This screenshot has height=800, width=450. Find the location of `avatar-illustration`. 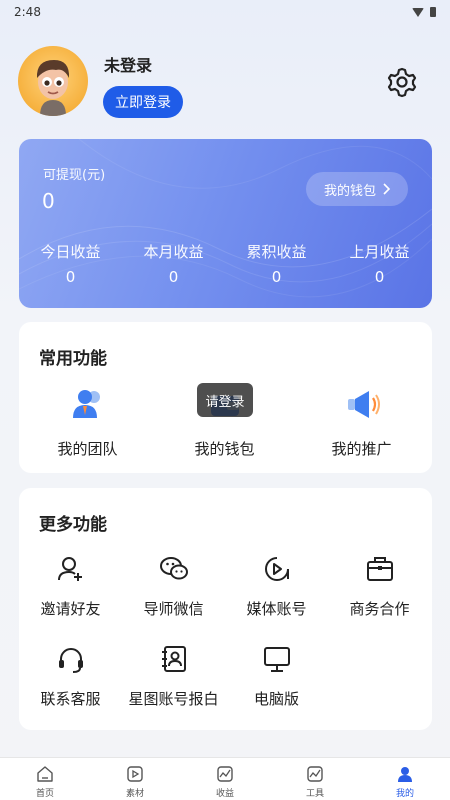

avatar-illustration is located at coordinates (53, 88).